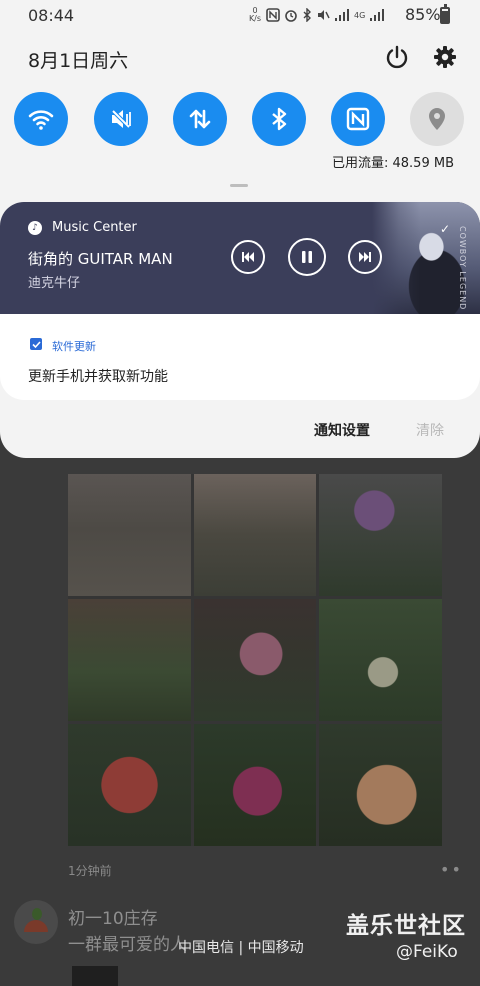 The width and height of the screenshot is (480, 986). What do you see at coordinates (127, 945) in the screenshot?
I see `post-text: 一群最可爱的人` at bounding box center [127, 945].